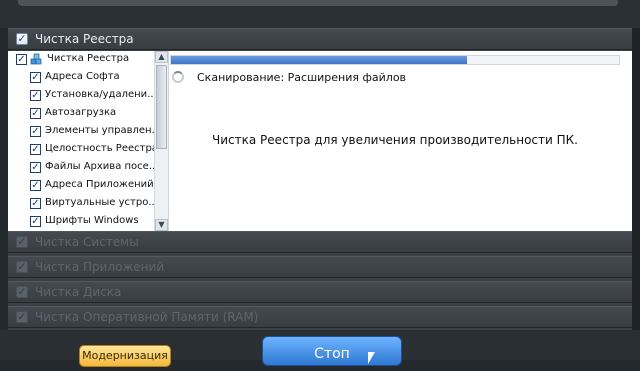 The image size is (640, 371). Describe the element at coordinates (88, 58) in the screenshot. I see `tree-root-label: Чистка Реестра` at that location.